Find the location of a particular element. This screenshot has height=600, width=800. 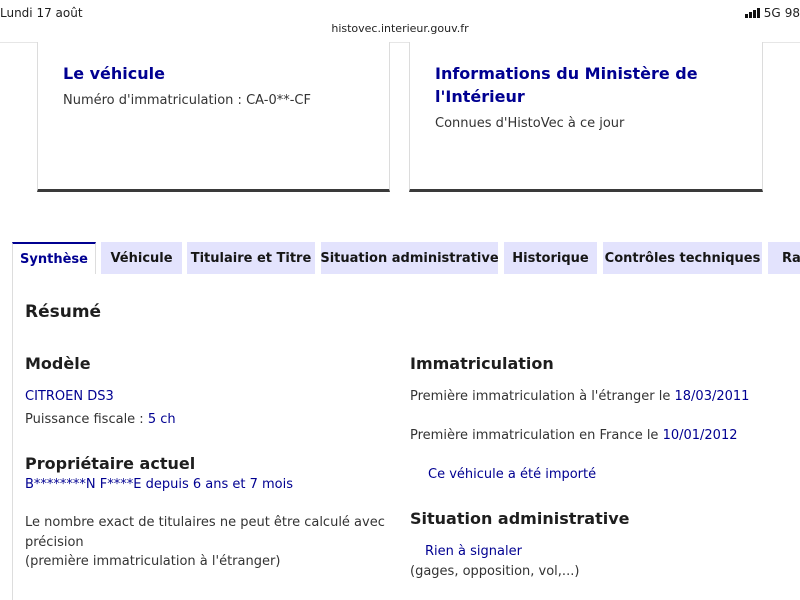

admin-status-link: Rien à signaler is located at coordinates (473, 551).